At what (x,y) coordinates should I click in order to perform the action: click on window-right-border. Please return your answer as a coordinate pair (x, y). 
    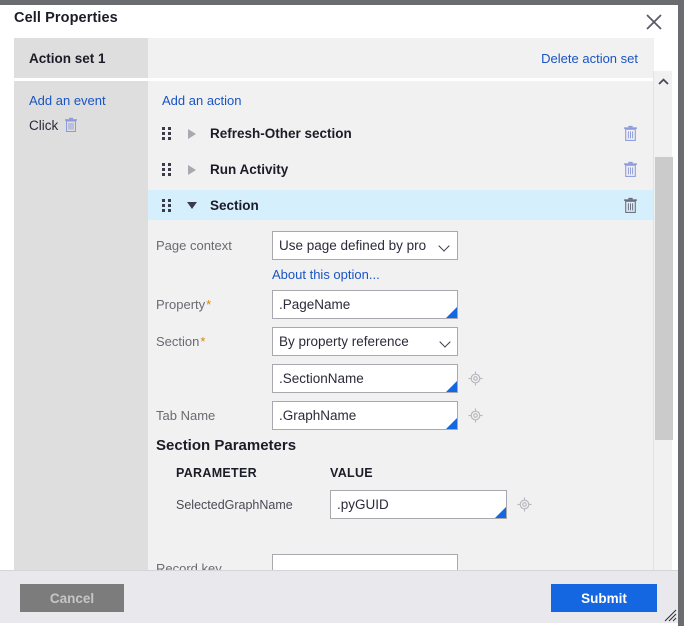
    Looking at the image, I should click on (681, 313).